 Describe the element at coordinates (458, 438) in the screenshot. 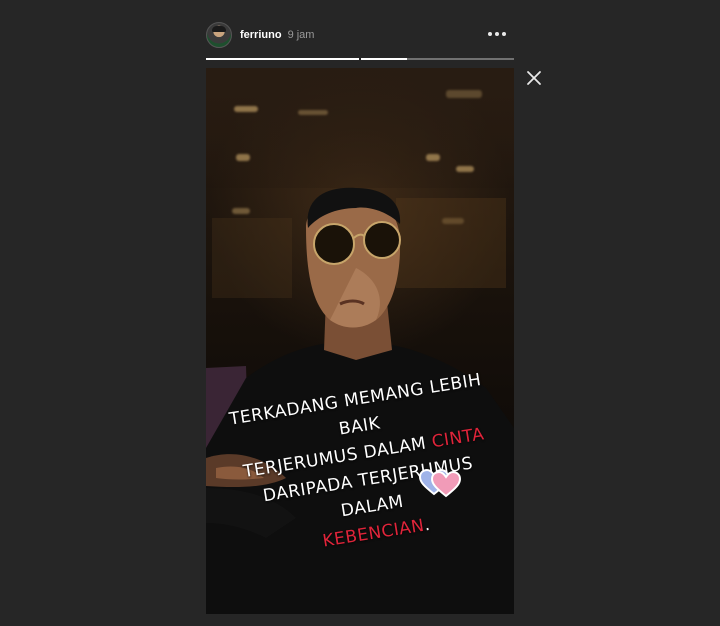

I see `caption-highlight: CINTA` at that location.